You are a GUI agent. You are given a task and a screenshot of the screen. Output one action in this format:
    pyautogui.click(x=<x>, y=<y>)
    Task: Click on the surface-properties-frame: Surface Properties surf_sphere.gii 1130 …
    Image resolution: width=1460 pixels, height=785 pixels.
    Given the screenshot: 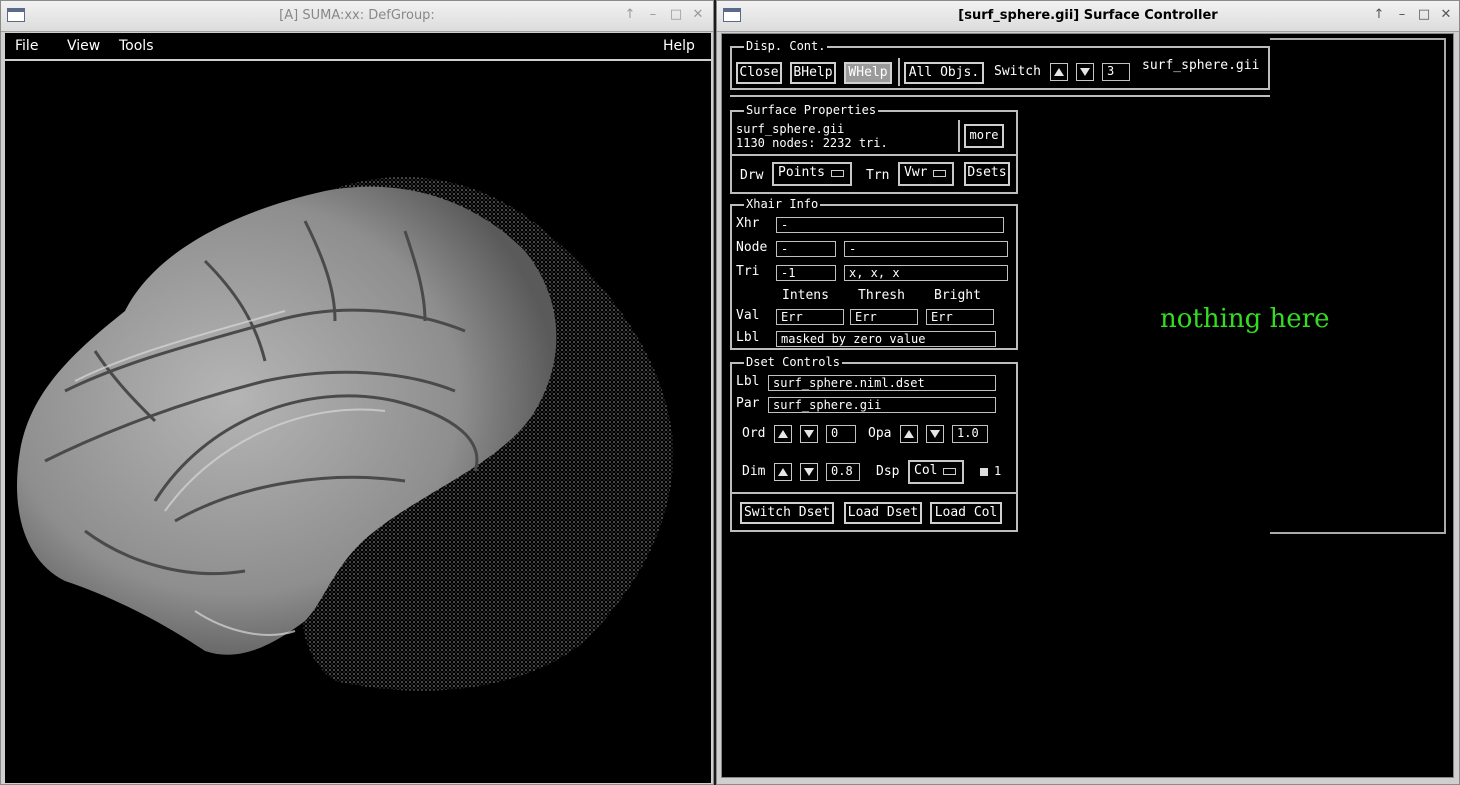 What is the action you would take?
    pyautogui.click(x=874, y=148)
    